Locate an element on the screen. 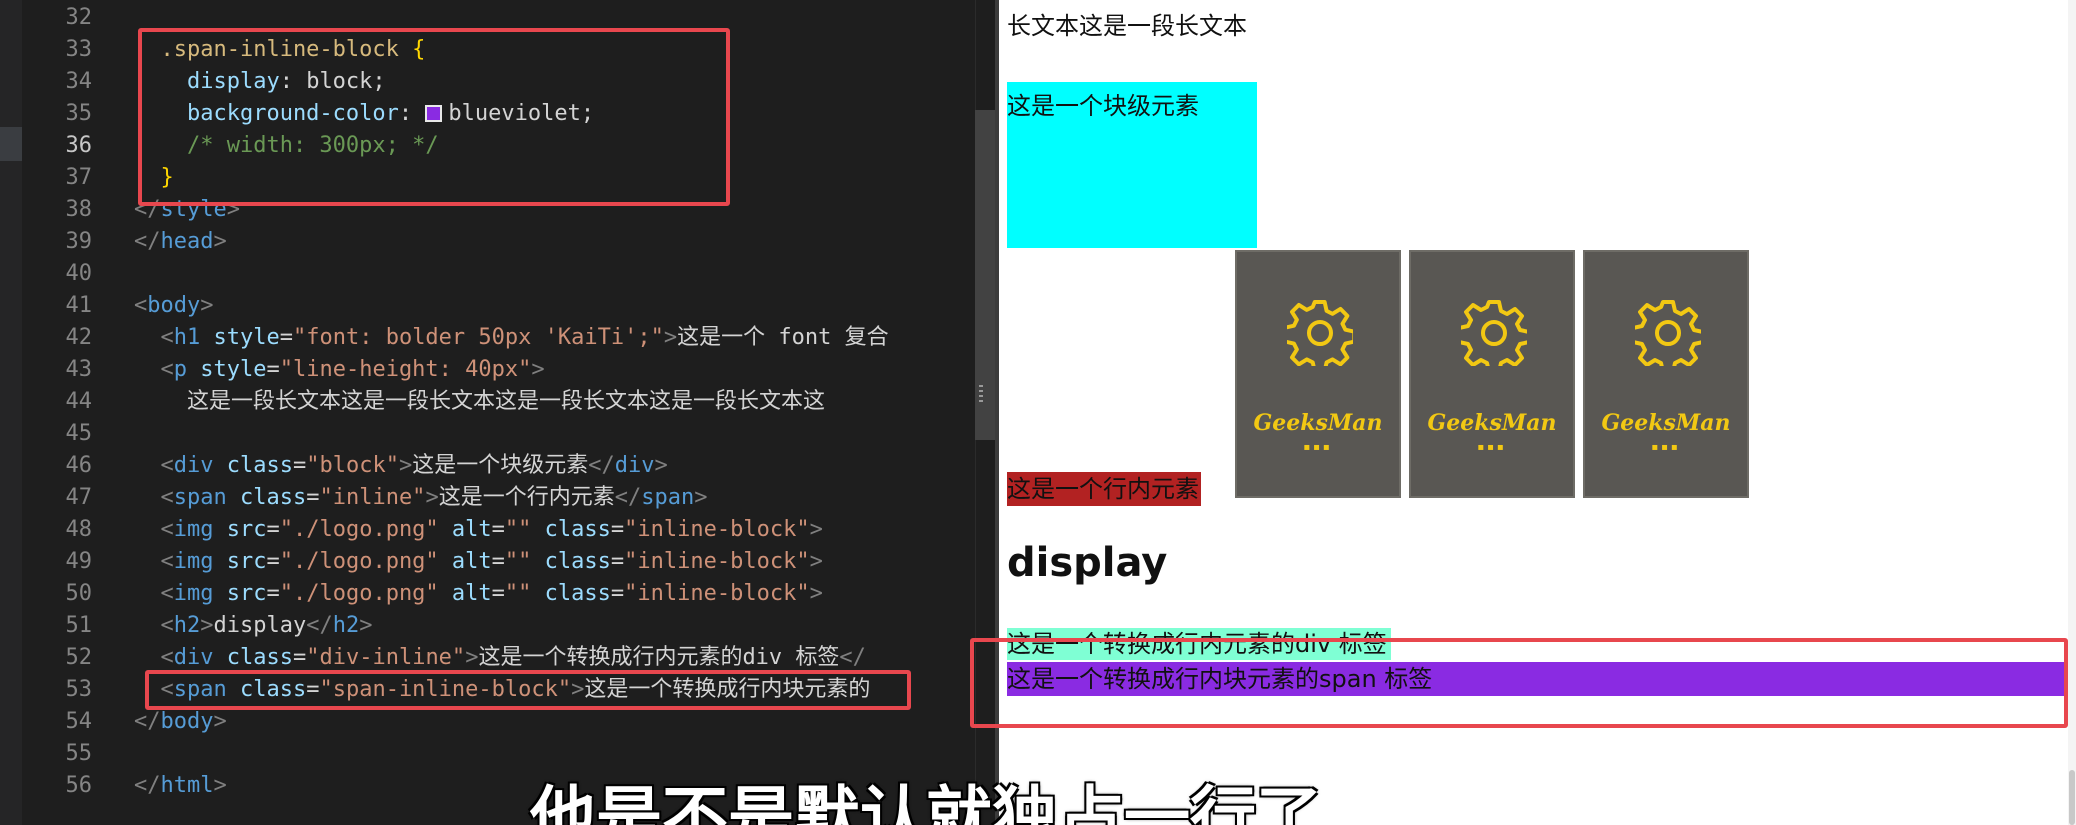 The image size is (2076, 825). code-token: "font: bolder 50px 'KaiTi';" is located at coordinates (478, 337).